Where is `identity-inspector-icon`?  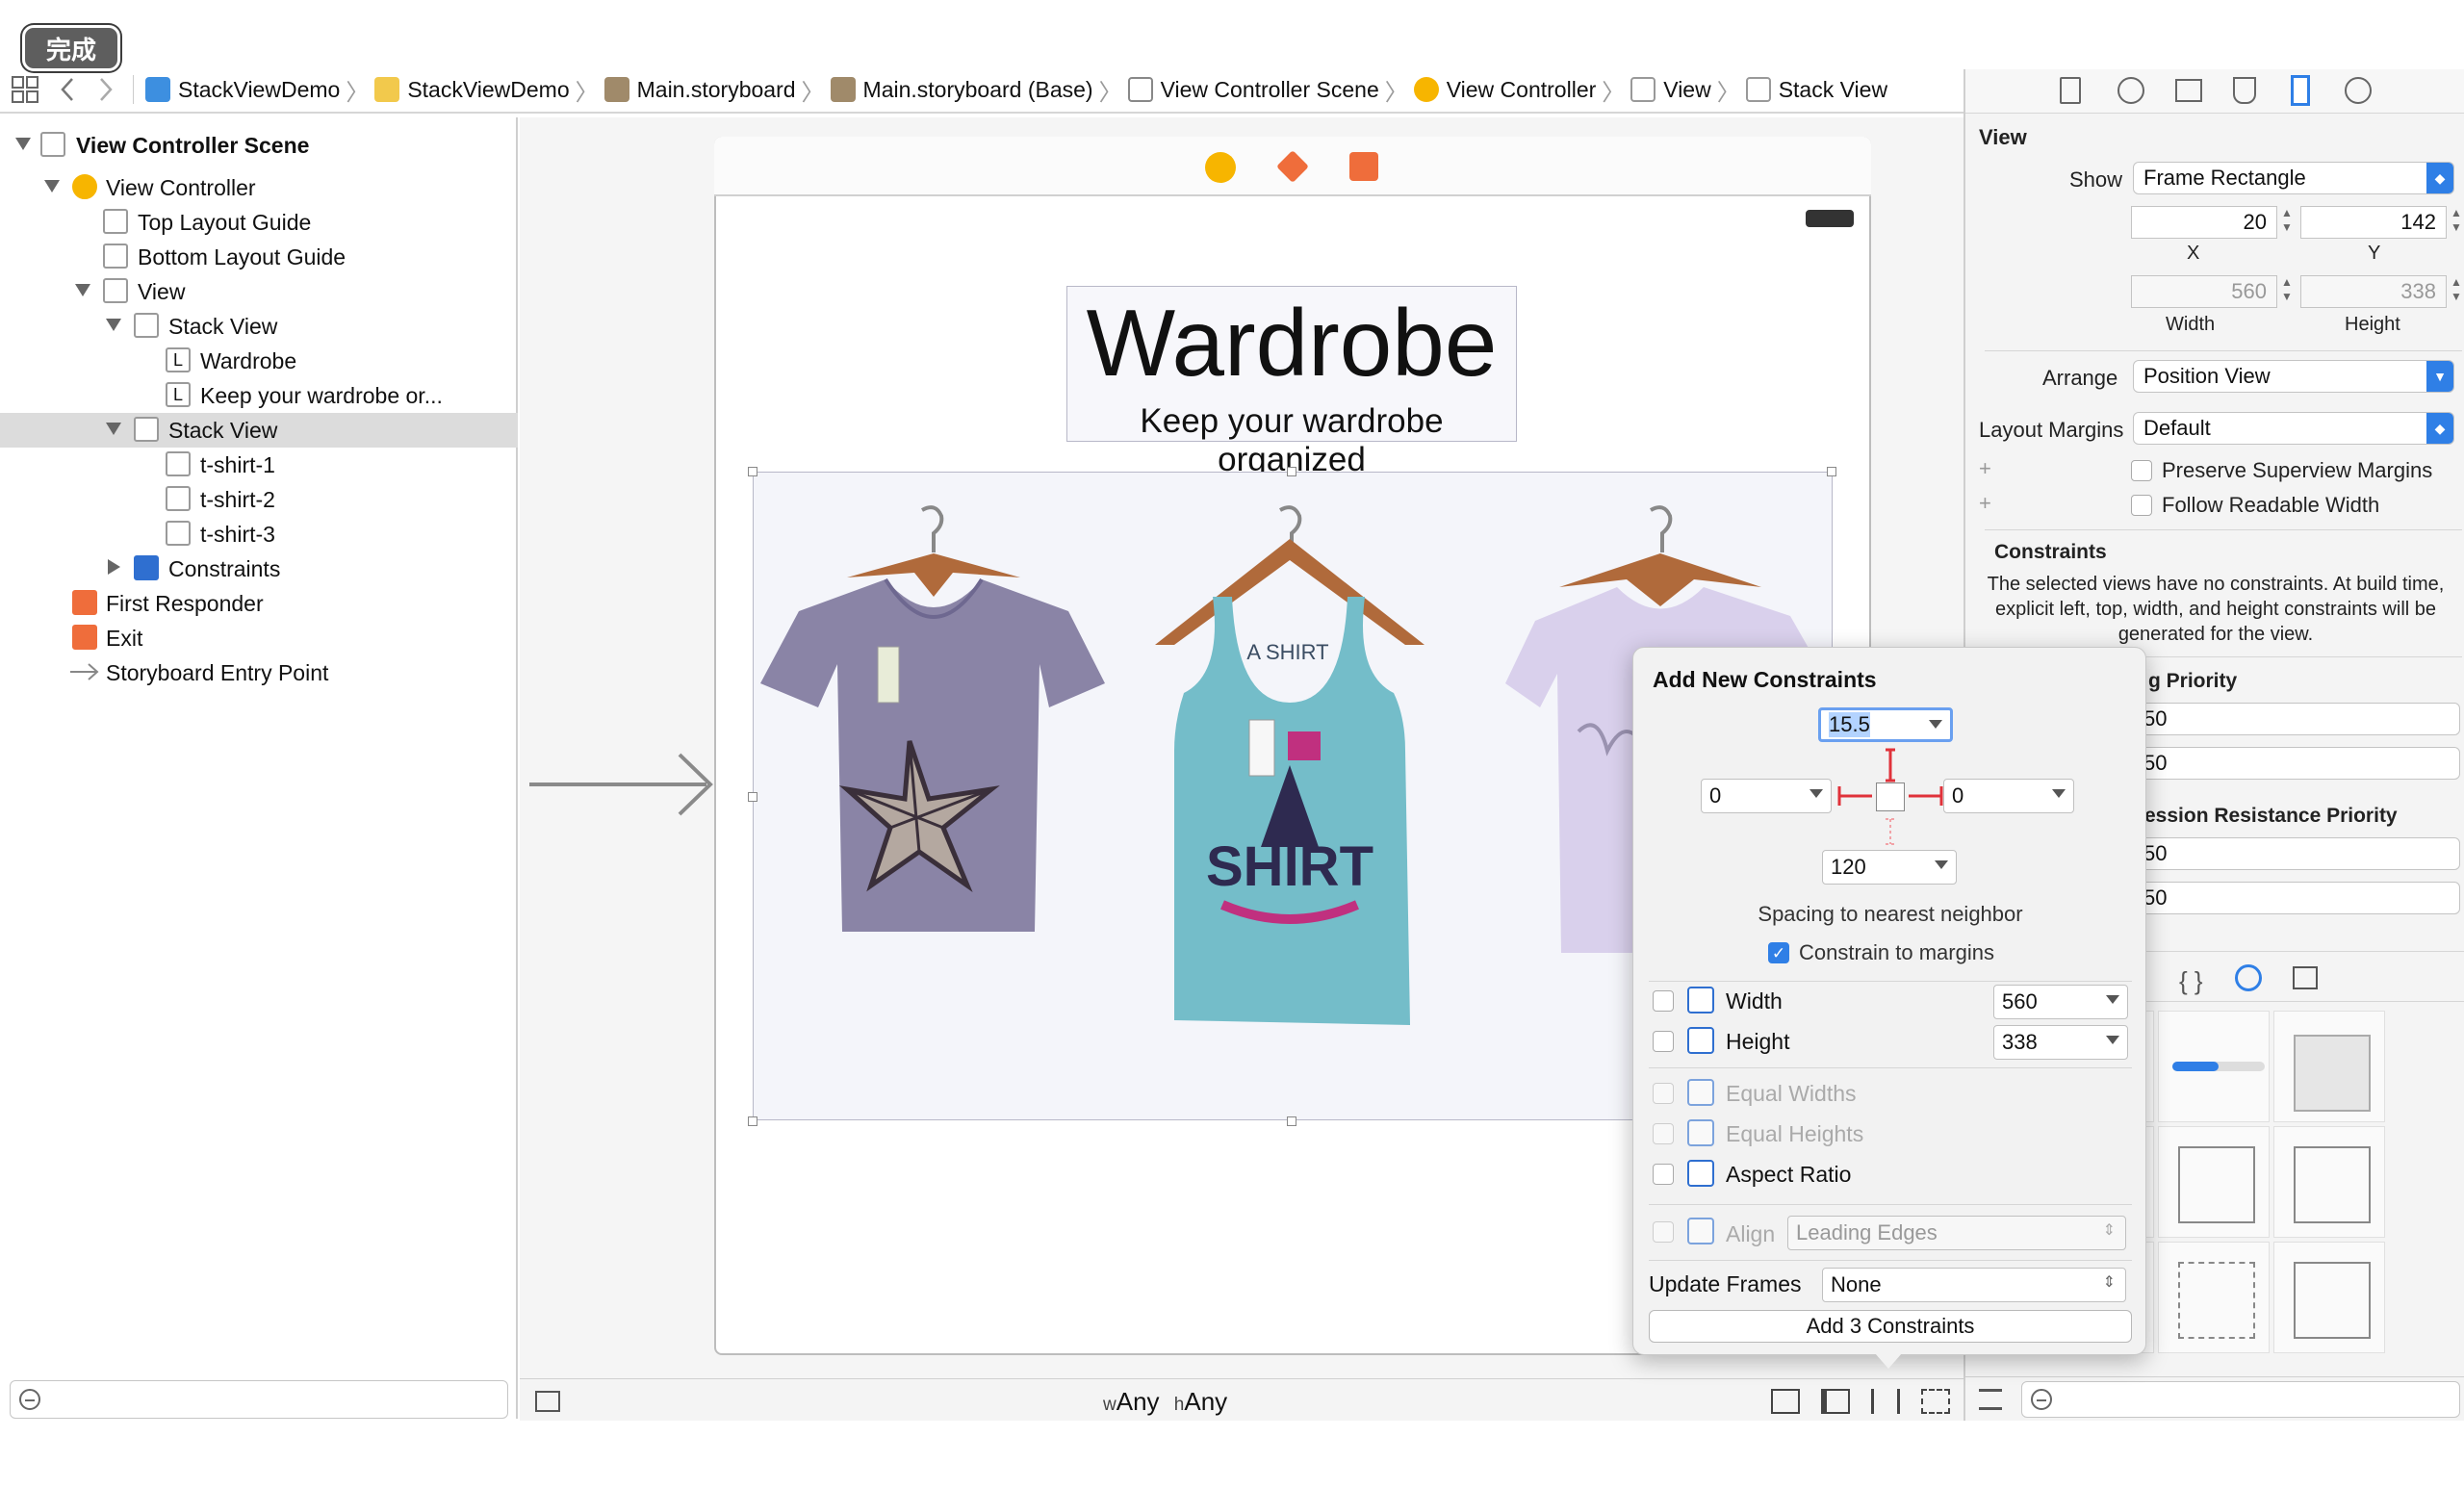
identity-inspector-icon is located at coordinates (2188, 91).